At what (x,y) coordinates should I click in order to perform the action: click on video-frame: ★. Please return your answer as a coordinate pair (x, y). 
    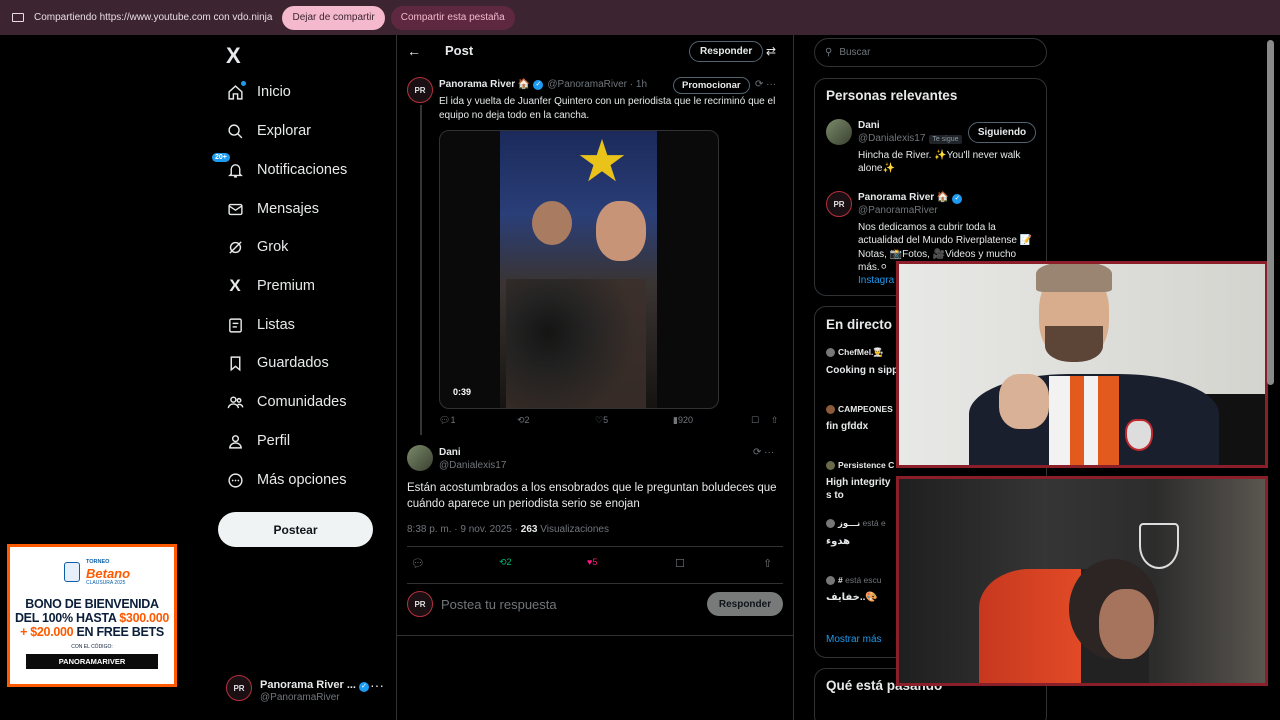
    Looking at the image, I should click on (578, 269).